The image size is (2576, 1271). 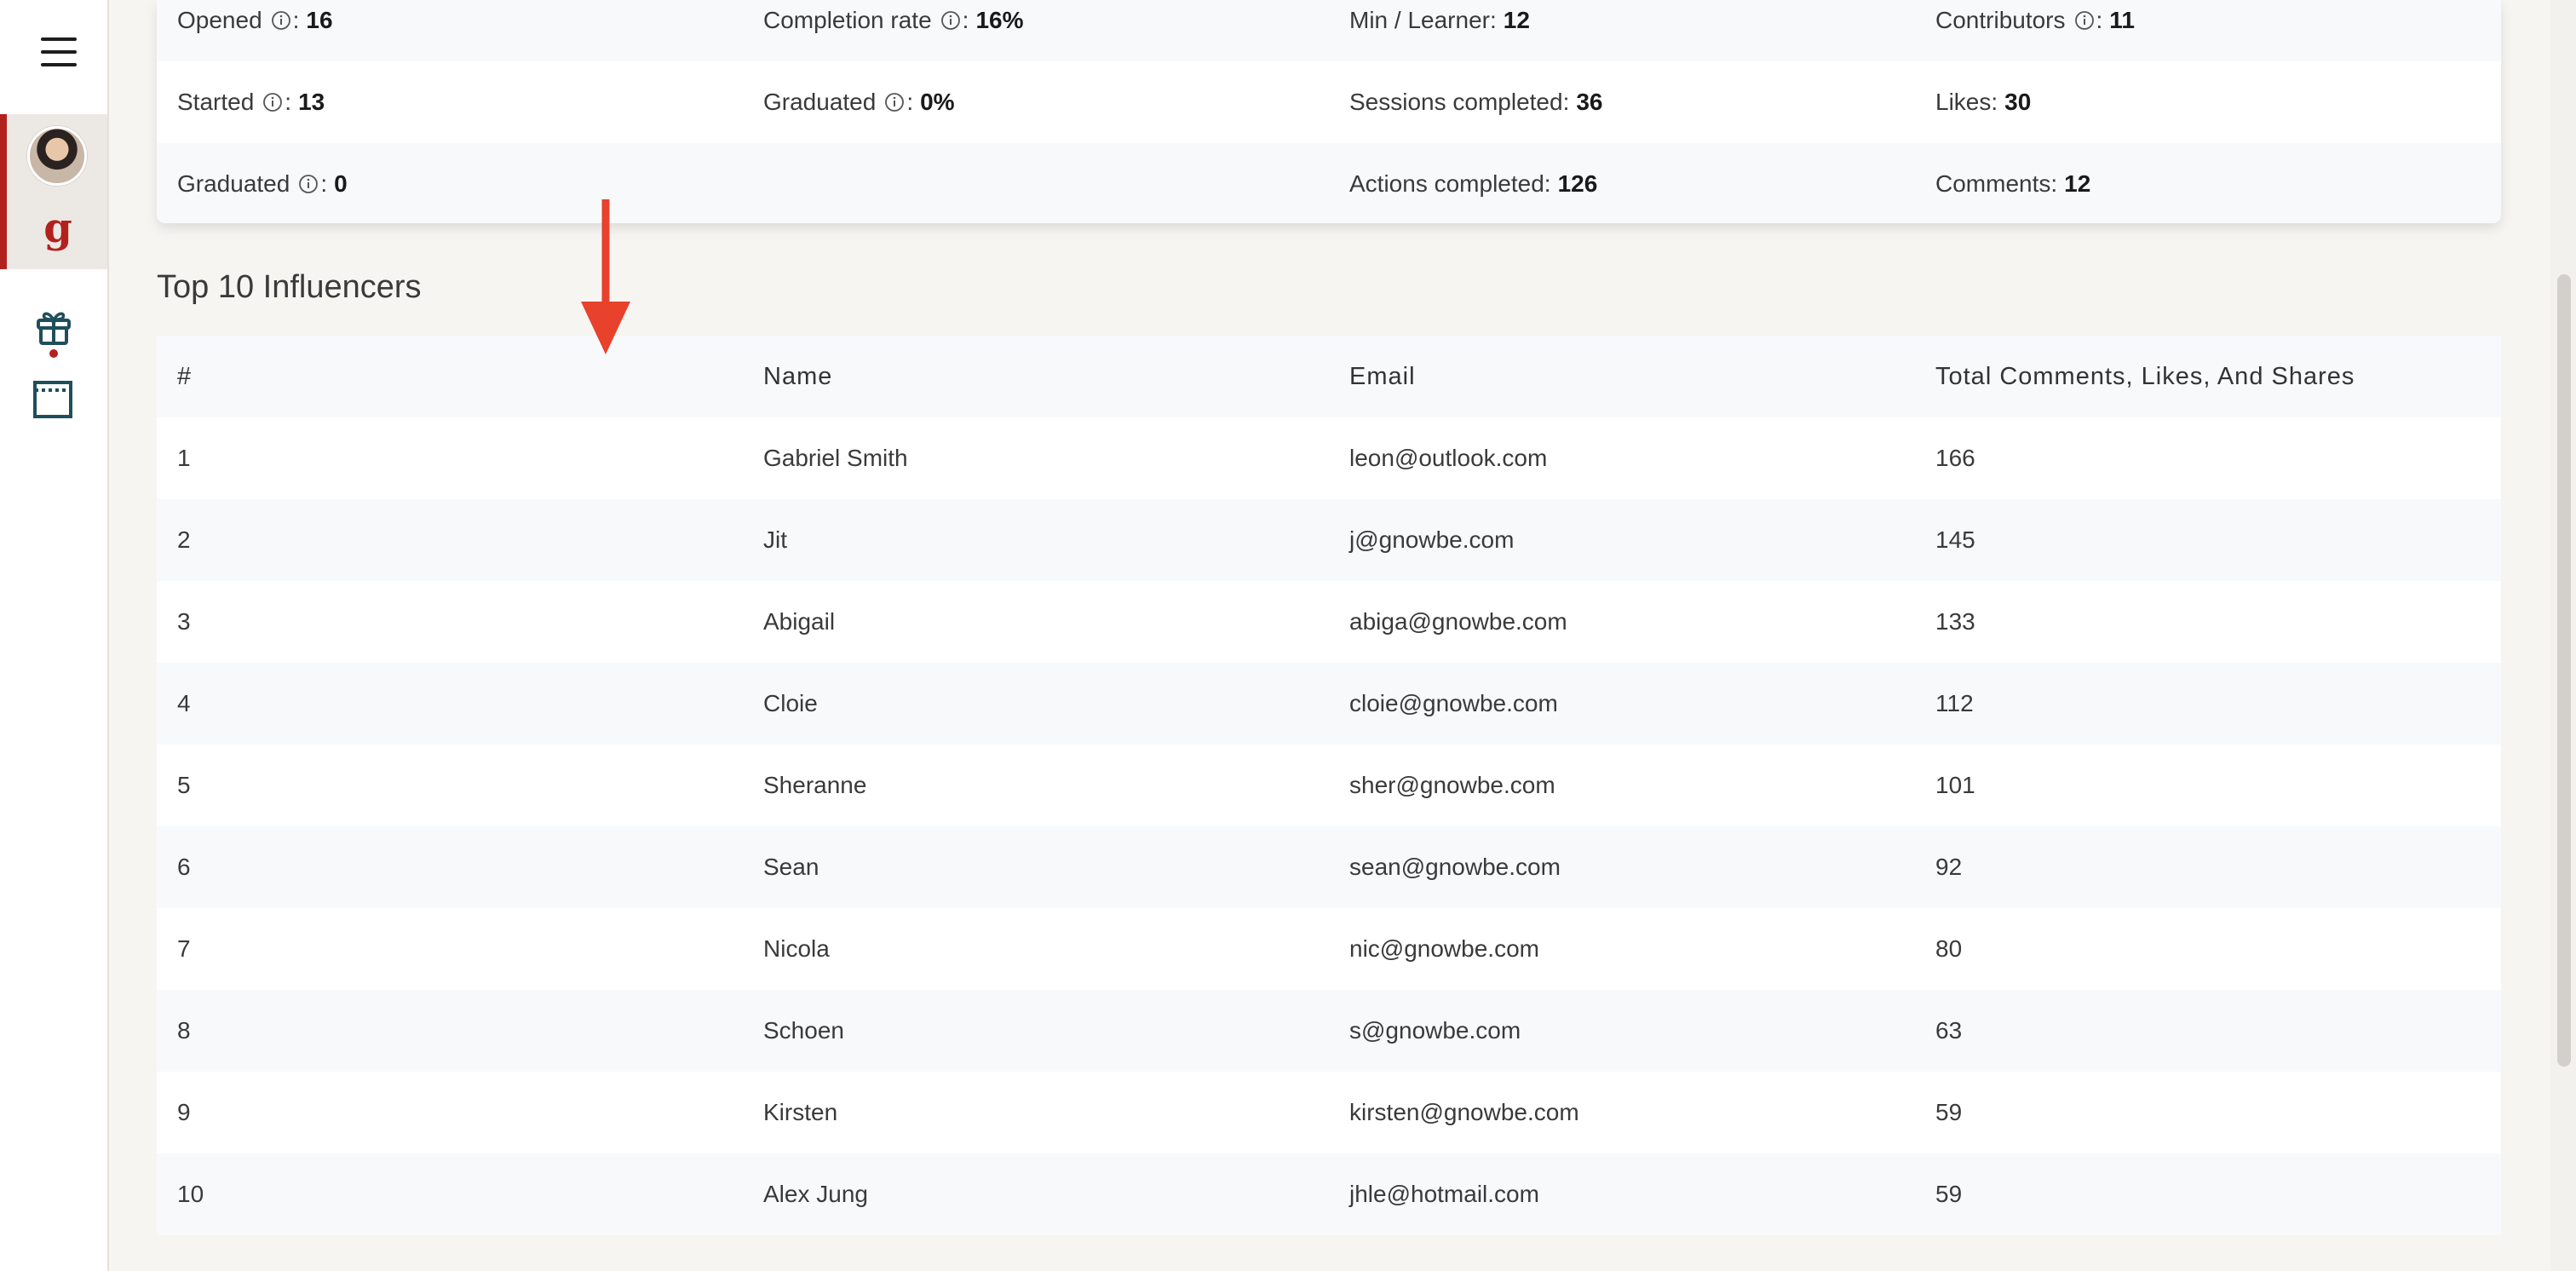 I want to click on rank-cell: 9, so click(x=184, y=1112).